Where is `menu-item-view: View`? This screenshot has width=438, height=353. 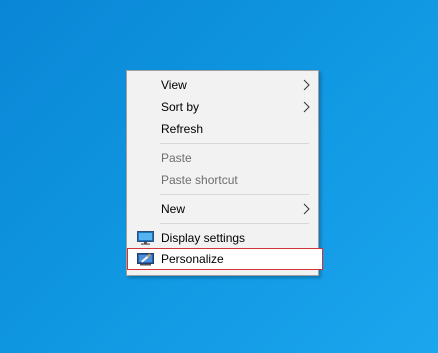
menu-item-view: View is located at coordinates (222, 85).